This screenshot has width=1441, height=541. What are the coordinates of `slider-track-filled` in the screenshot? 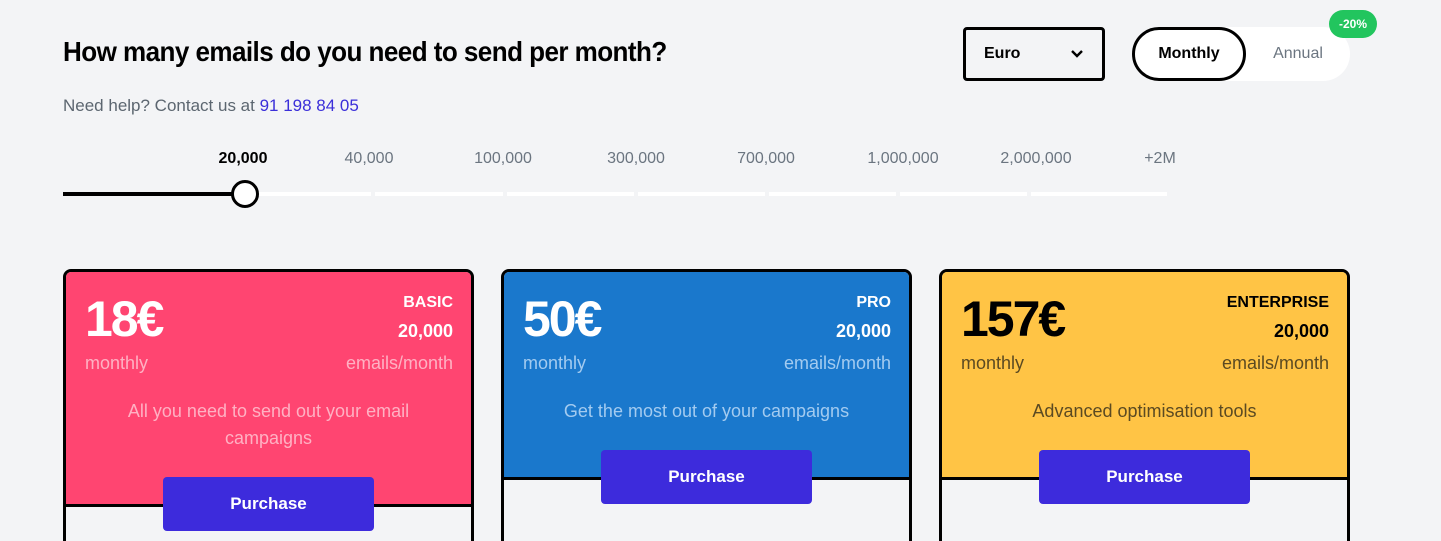 It's located at (154, 194).